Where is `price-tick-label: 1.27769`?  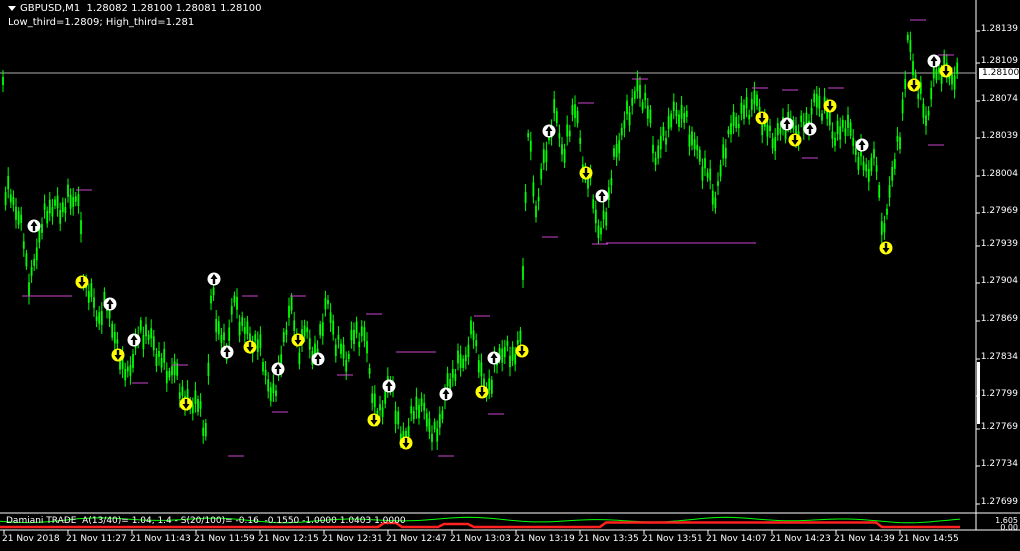 price-tick-label: 1.27769 is located at coordinates (999, 427).